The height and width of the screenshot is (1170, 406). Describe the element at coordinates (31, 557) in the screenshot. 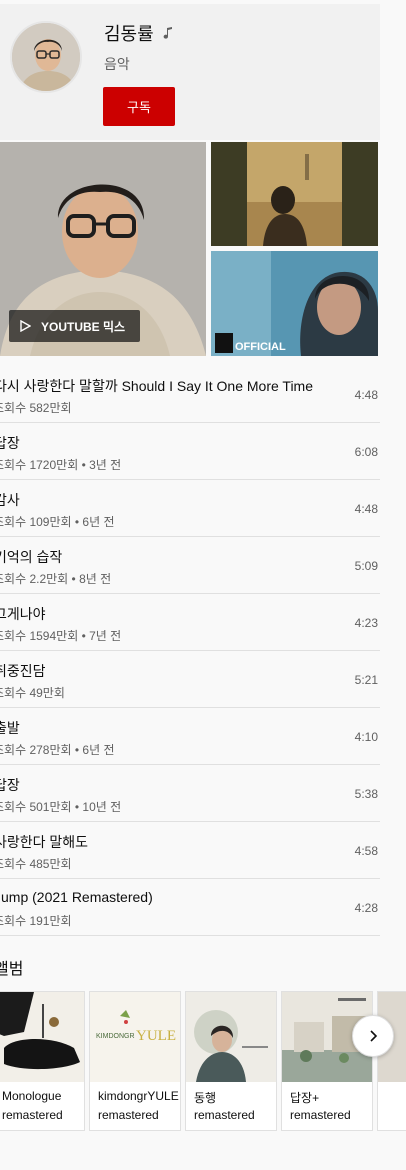

I see `track-title: 기억의 습작` at that location.